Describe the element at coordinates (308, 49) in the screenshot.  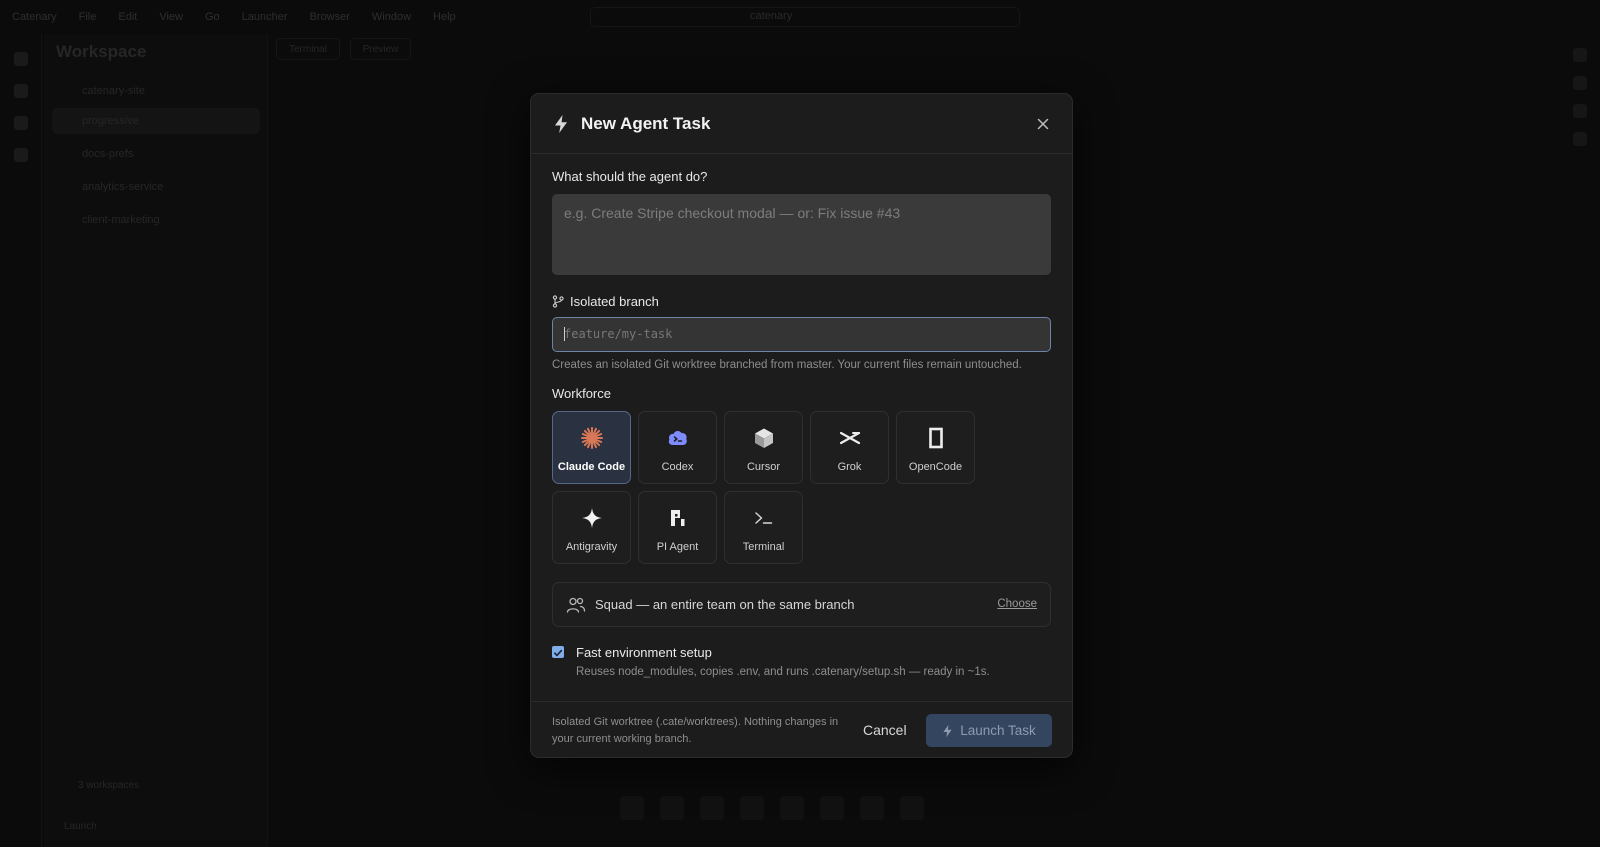
I see `tab-terminal: Terminal` at that location.